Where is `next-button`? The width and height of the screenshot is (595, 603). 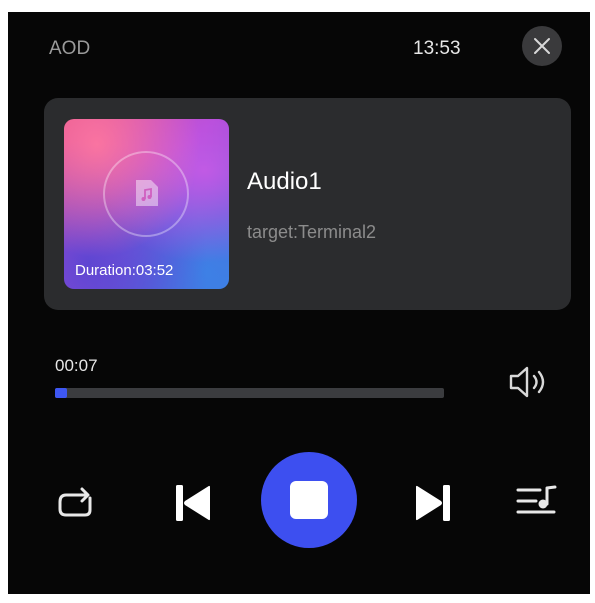
next-button is located at coordinates (434, 503).